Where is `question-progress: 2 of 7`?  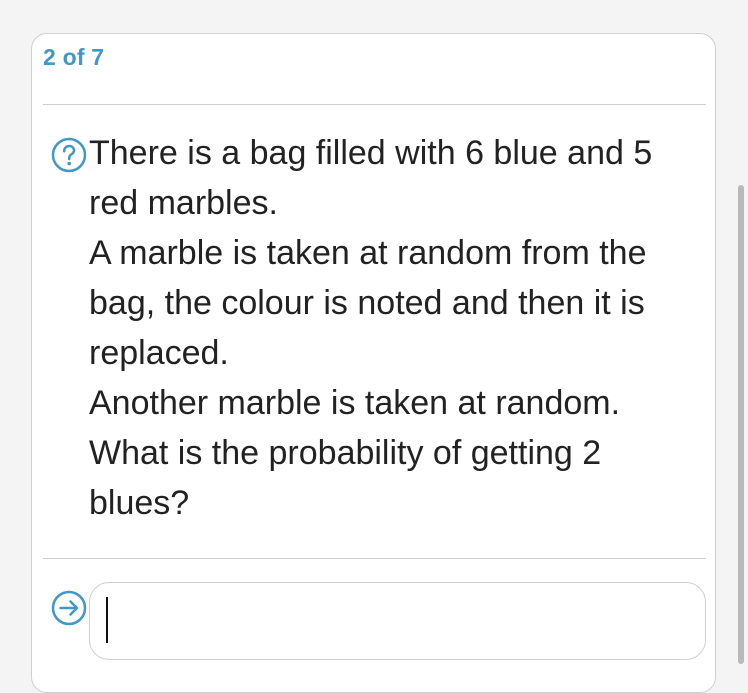 question-progress: 2 of 7 is located at coordinates (74, 57).